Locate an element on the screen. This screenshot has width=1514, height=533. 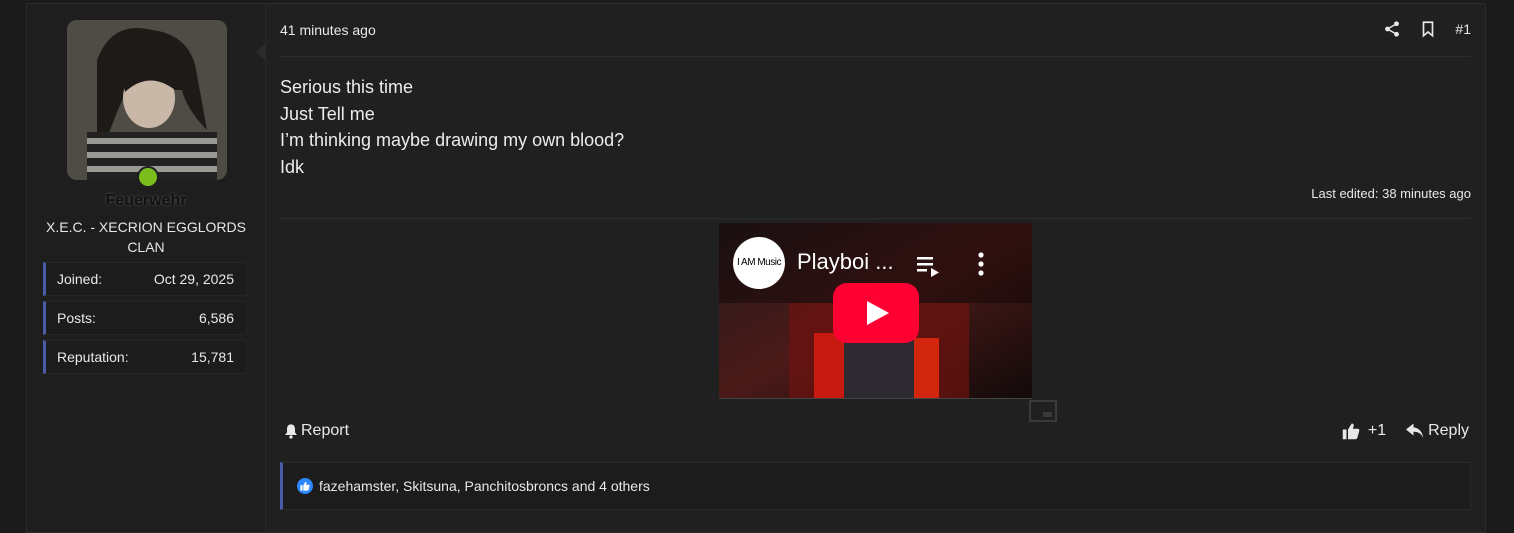
thumbs-up-icon is located at coordinates (1351, 431).